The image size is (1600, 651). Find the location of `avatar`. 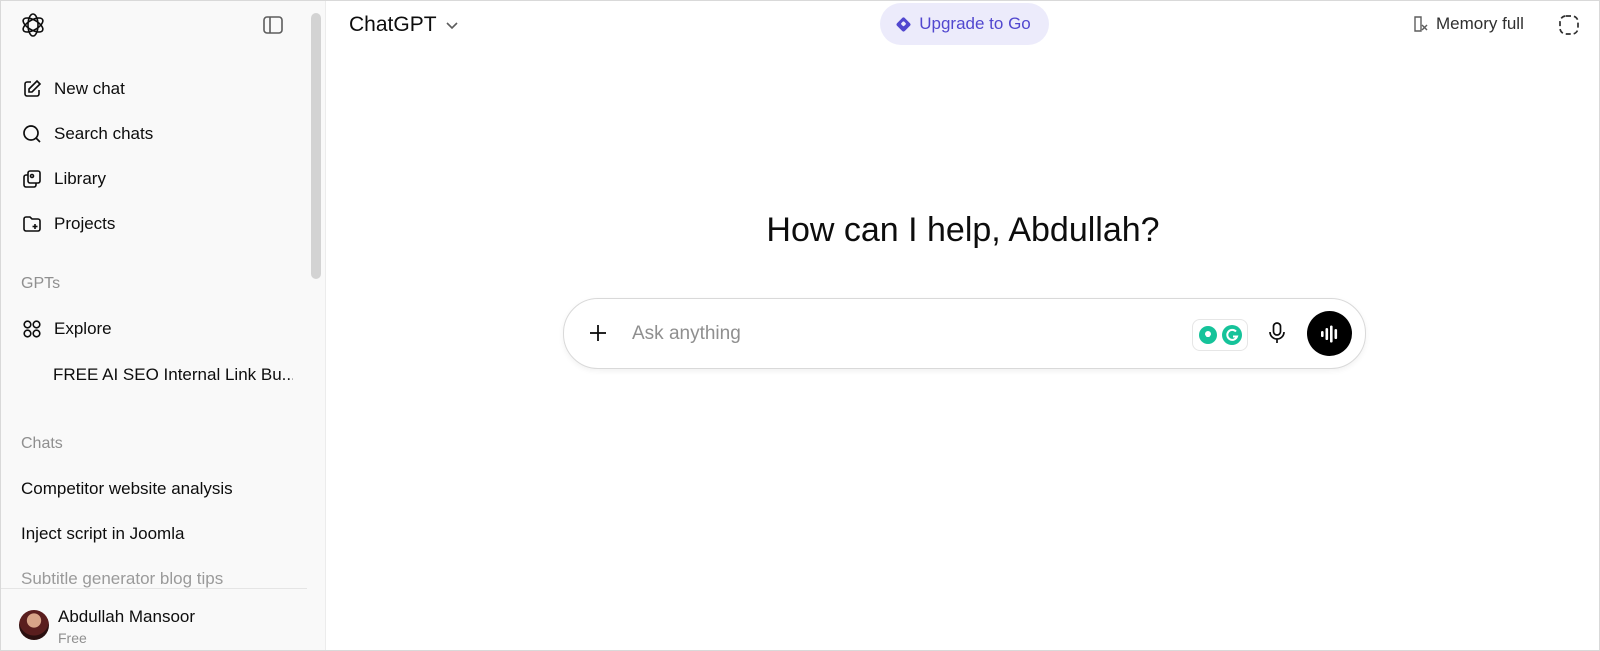

avatar is located at coordinates (34, 625).